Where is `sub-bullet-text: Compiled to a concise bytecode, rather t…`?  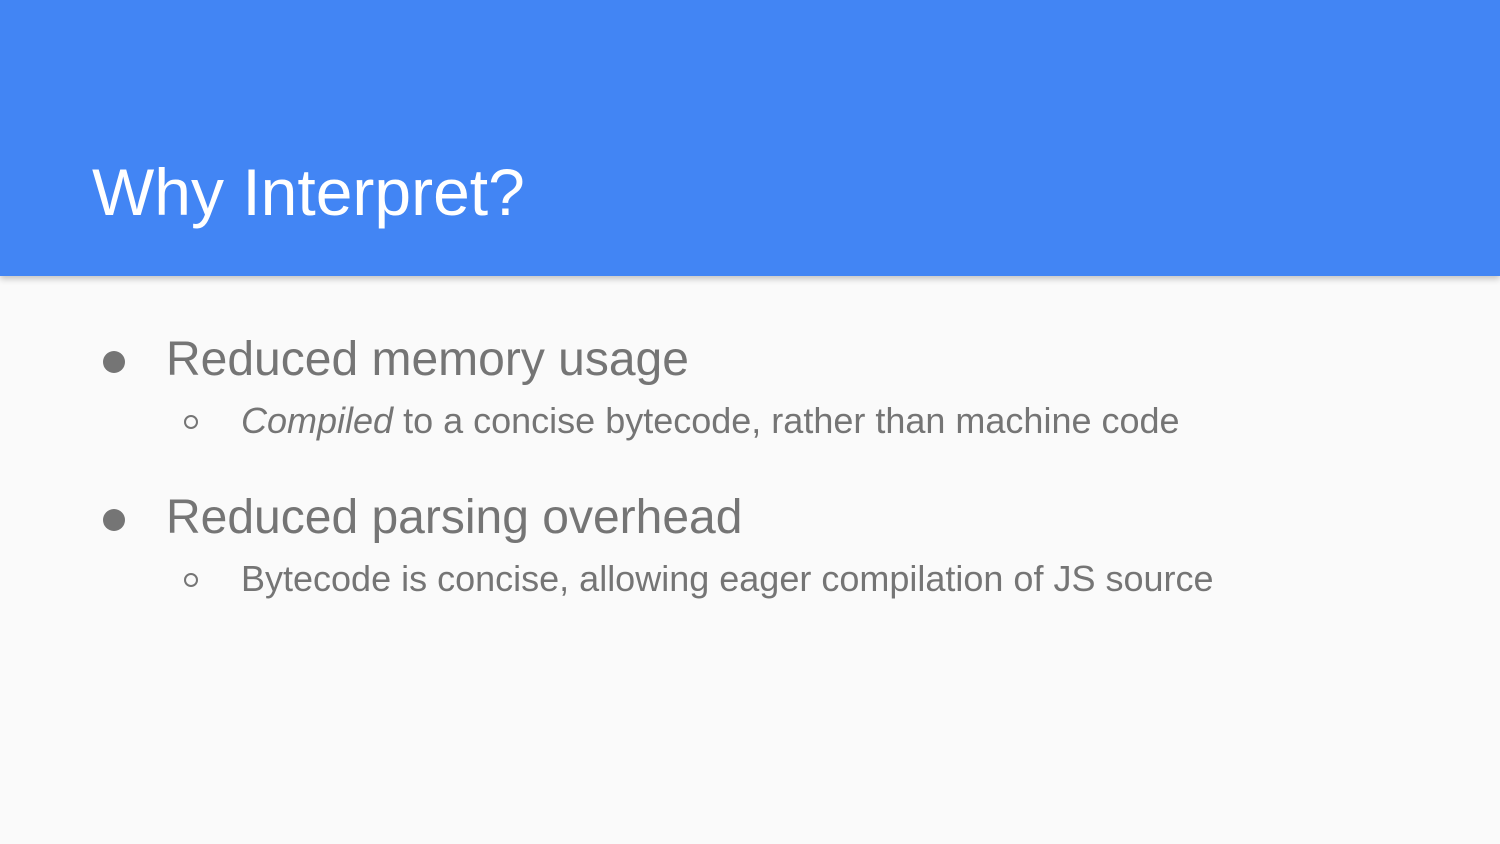
sub-bullet-text: Compiled to a concise bytecode, rather t… is located at coordinates (710, 421).